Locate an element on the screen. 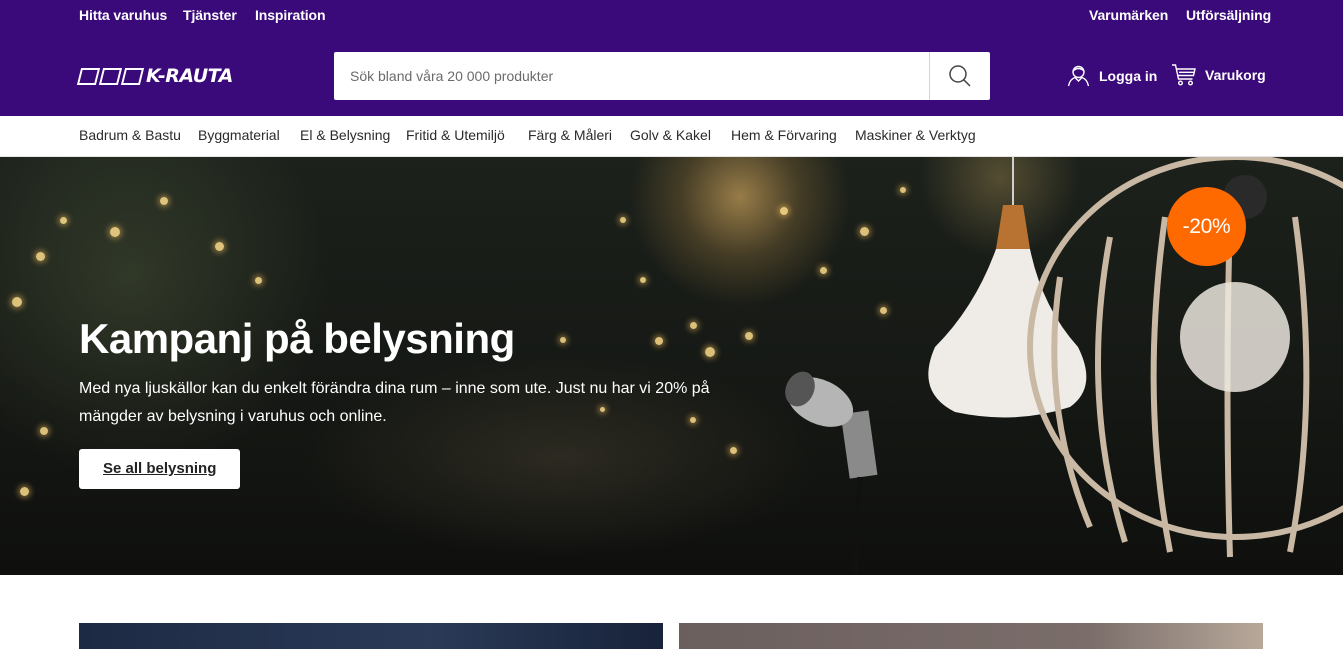 Image resolution: width=1343 pixels, height=649 pixels. link-hitta-varuhus: Hitta varuhus is located at coordinates (123, 15).